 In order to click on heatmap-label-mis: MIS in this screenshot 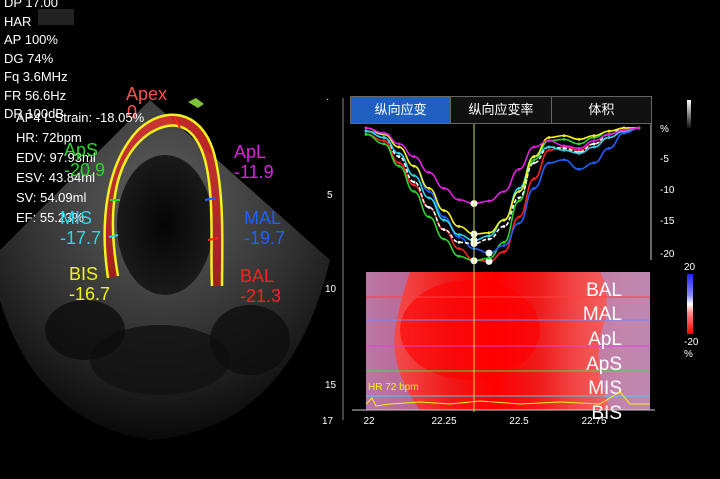, I will do `click(605, 388)`.